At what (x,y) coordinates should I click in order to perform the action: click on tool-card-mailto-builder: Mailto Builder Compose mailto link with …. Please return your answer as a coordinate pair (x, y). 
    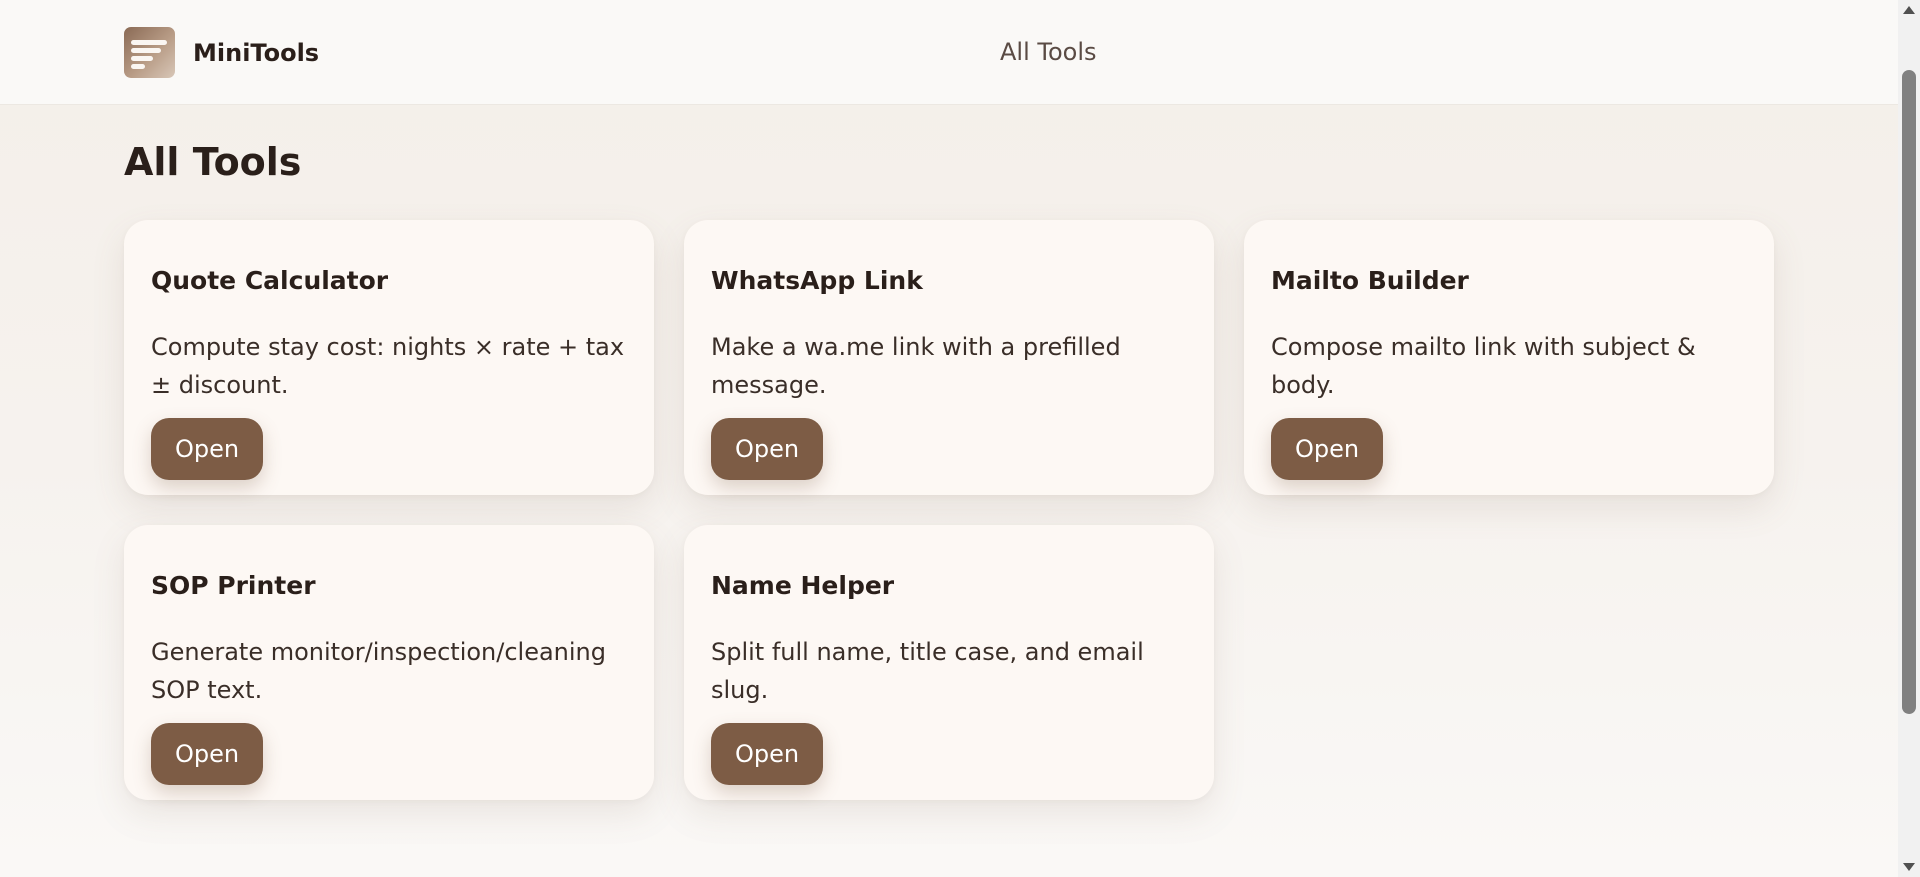
    Looking at the image, I should click on (1509, 357).